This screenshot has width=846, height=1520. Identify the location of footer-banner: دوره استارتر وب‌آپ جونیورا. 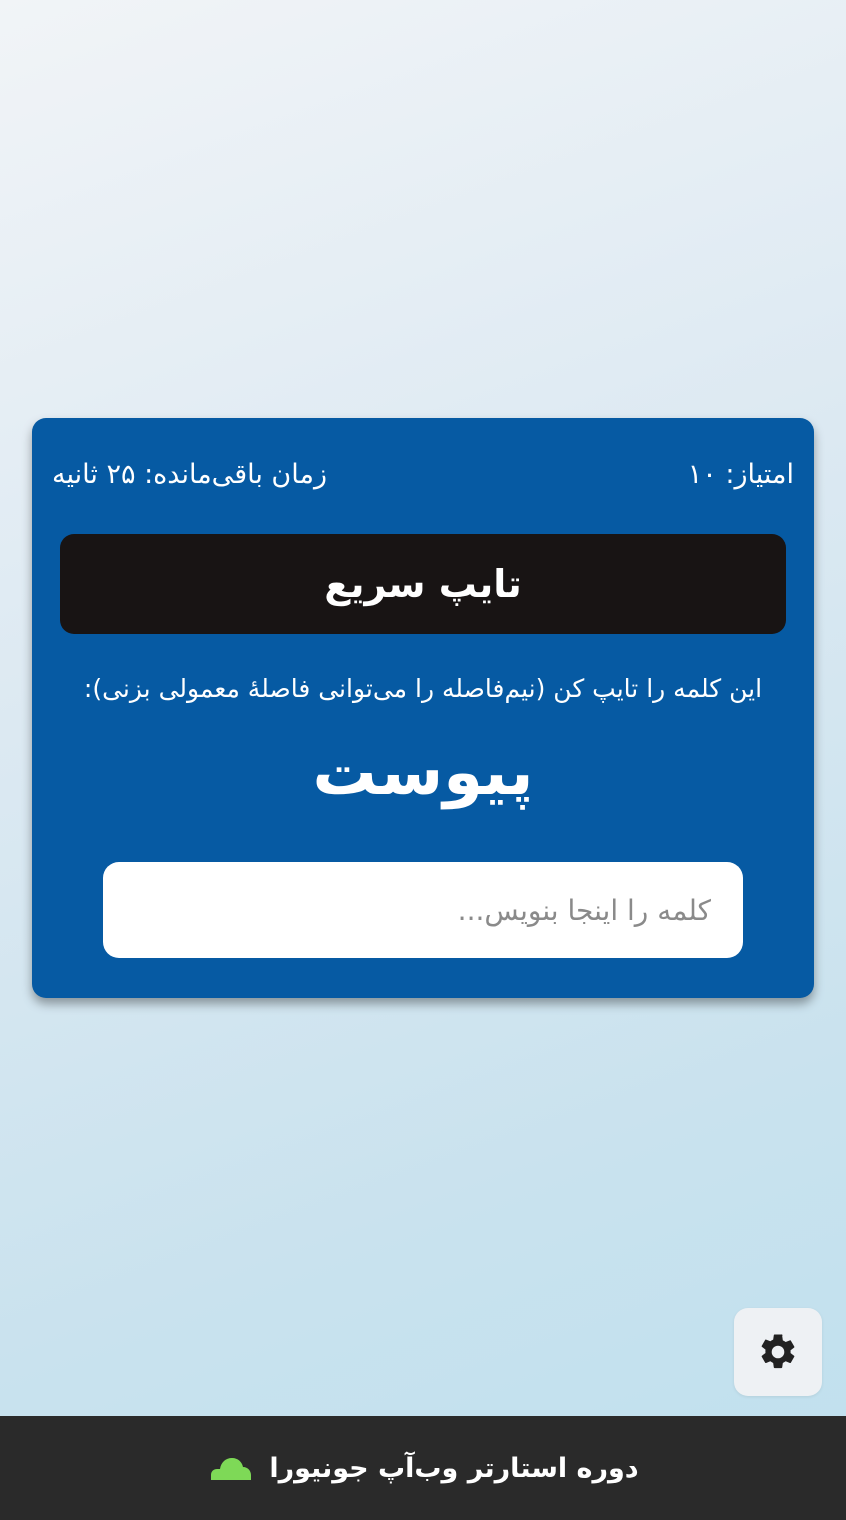
(423, 1468).